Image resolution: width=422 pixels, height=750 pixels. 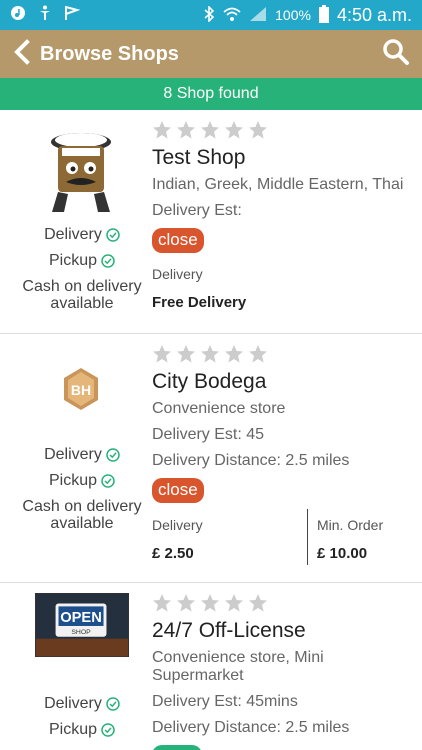 I want to click on delivery-estimate: Delivery Est: 45, so click(x=208, y=434).